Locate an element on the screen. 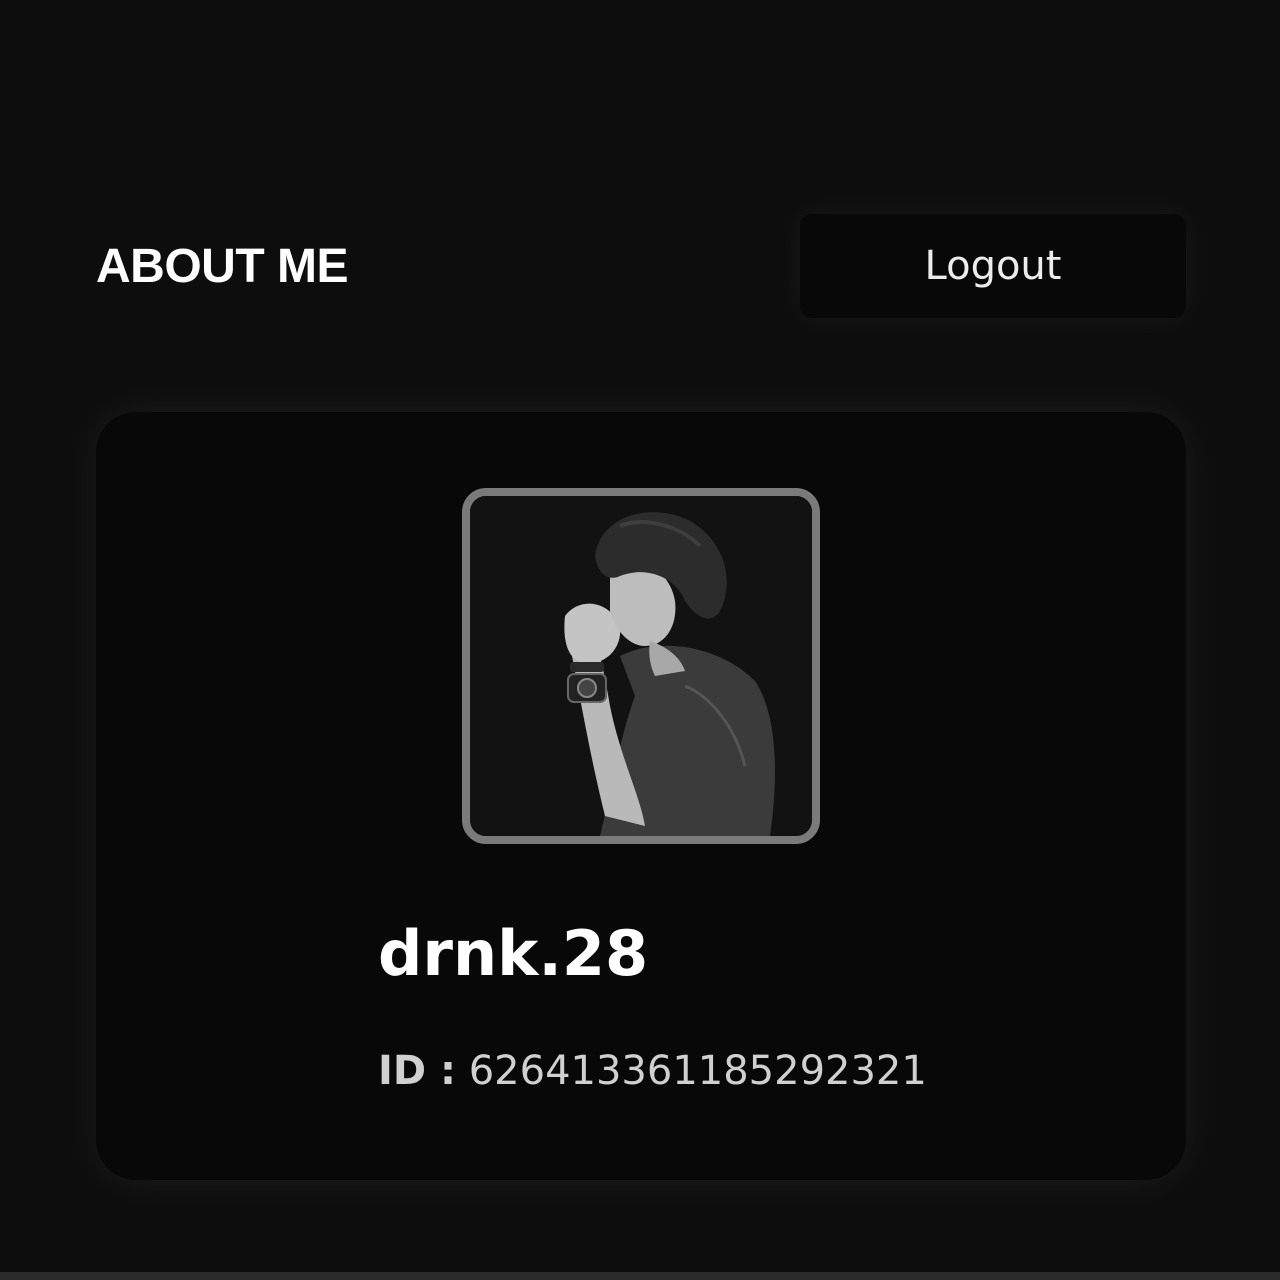 This screenshot has height=1280, width=1280. logout-button: Logout is located at coordinates (993, 266).